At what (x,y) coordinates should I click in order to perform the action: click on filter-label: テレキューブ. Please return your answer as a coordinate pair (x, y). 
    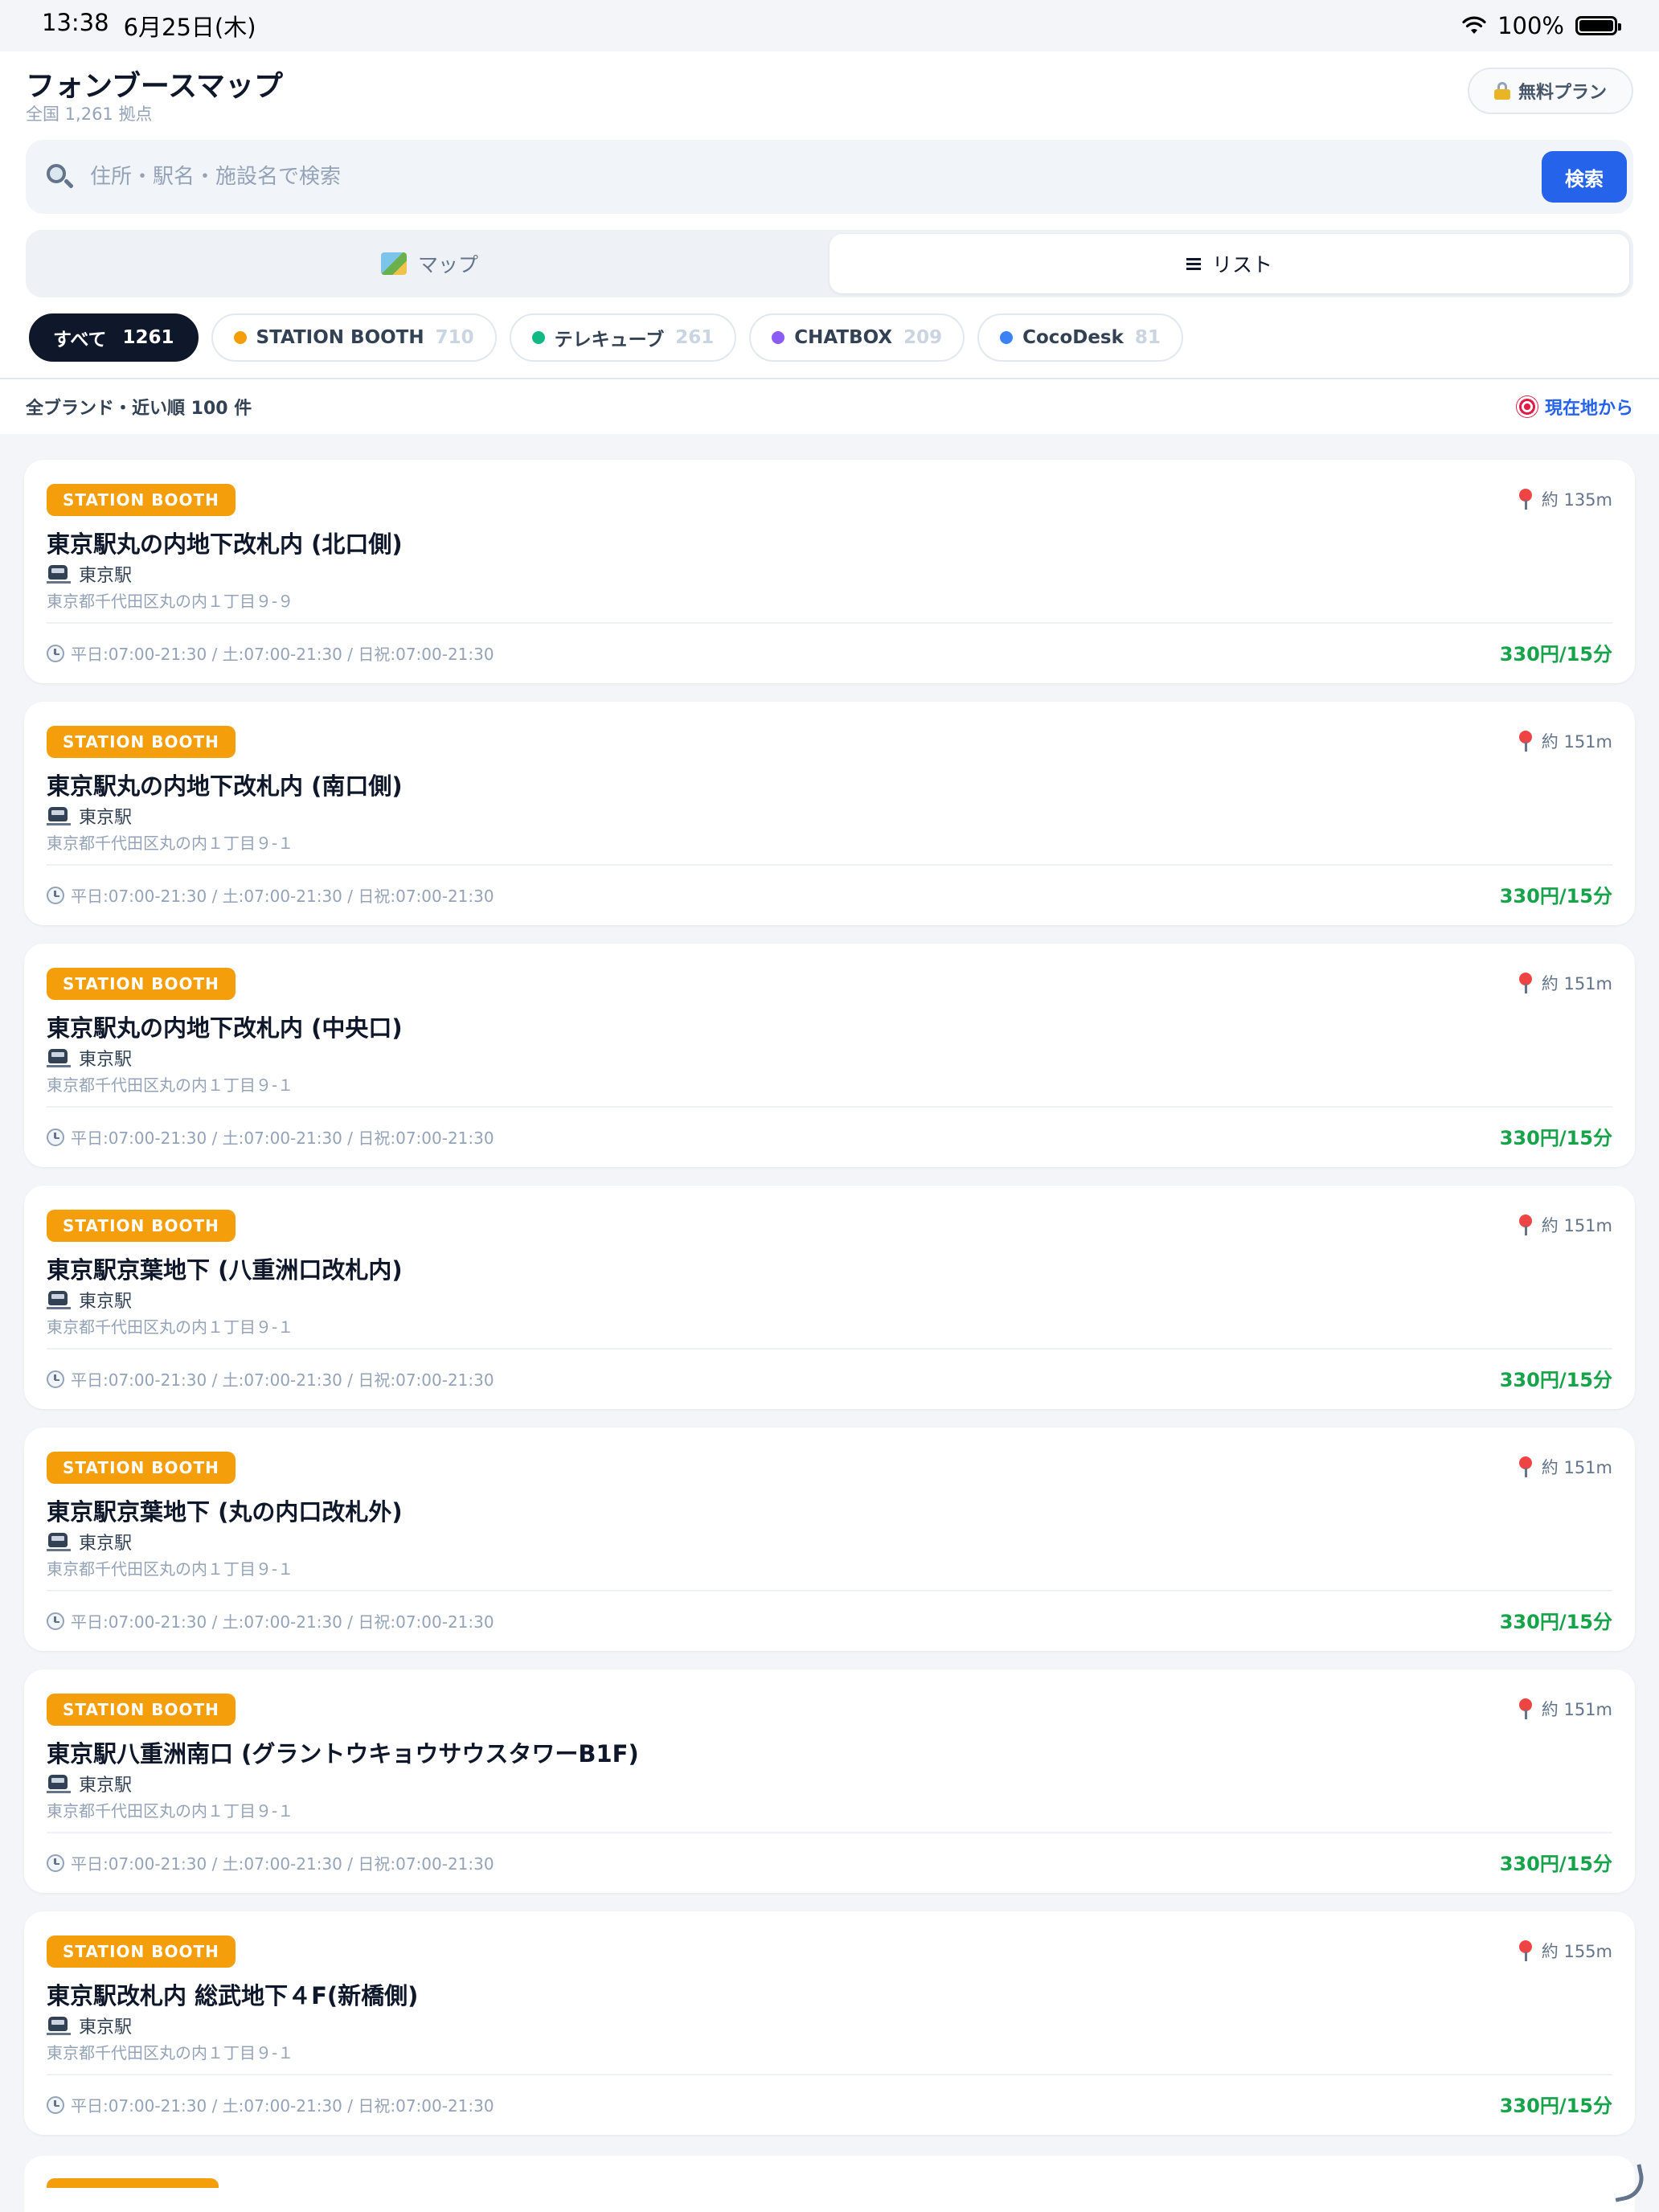
    Looking at the image, I should click on (609, 340).